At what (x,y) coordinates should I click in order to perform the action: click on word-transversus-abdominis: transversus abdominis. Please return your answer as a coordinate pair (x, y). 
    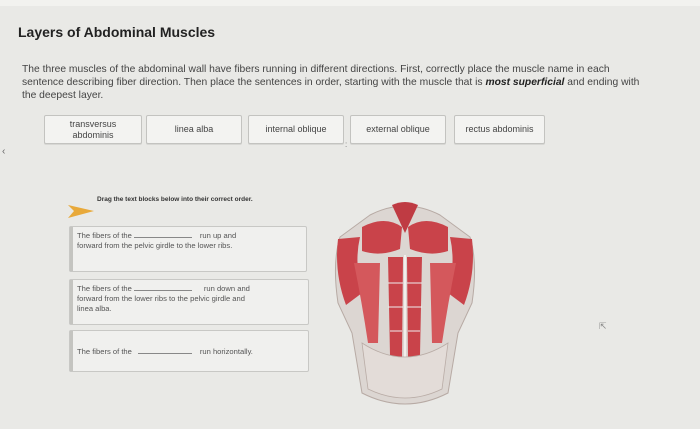
    Looking at the image, I should click on (93, 129).